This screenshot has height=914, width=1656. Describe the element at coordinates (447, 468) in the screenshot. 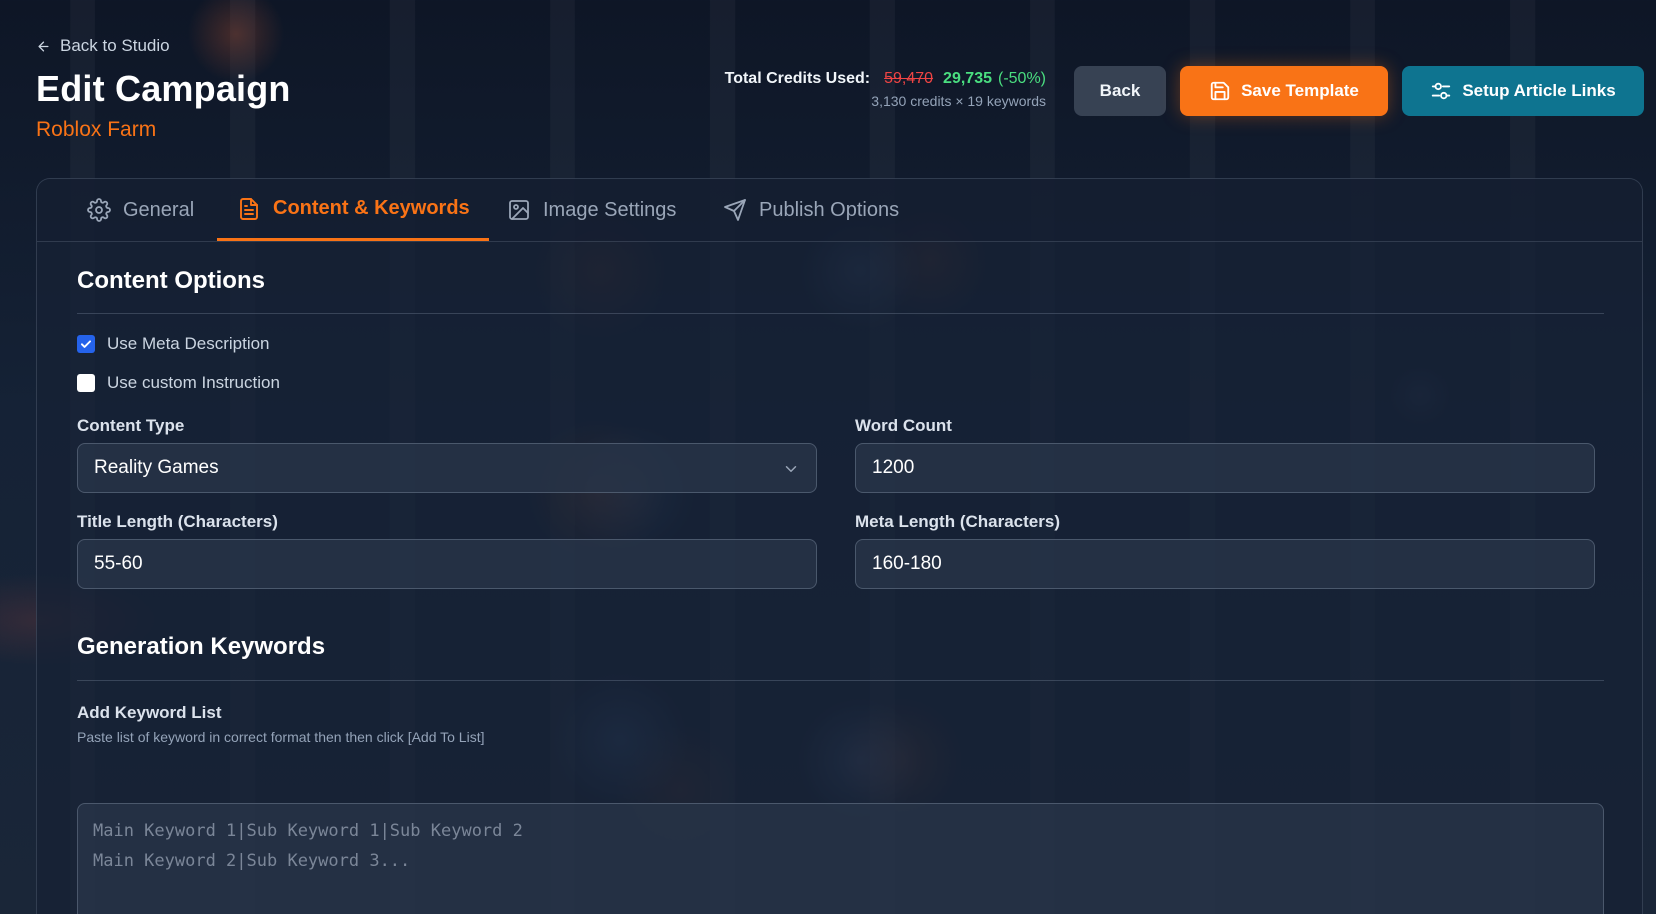

I see `content-type-select: Reality Games` at that location.